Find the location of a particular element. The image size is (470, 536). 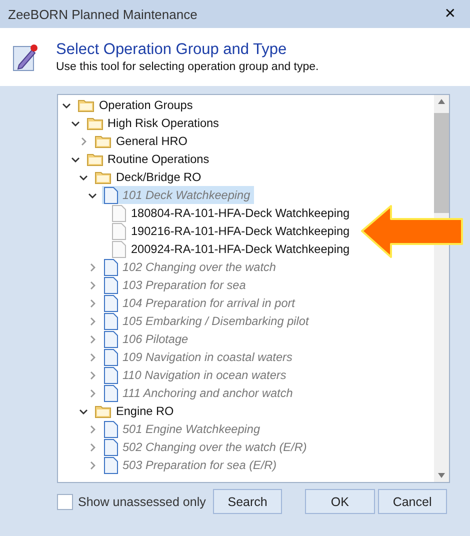

window-title: ZeeBORN Planned Maintenance is located at coordinates (103, 14).